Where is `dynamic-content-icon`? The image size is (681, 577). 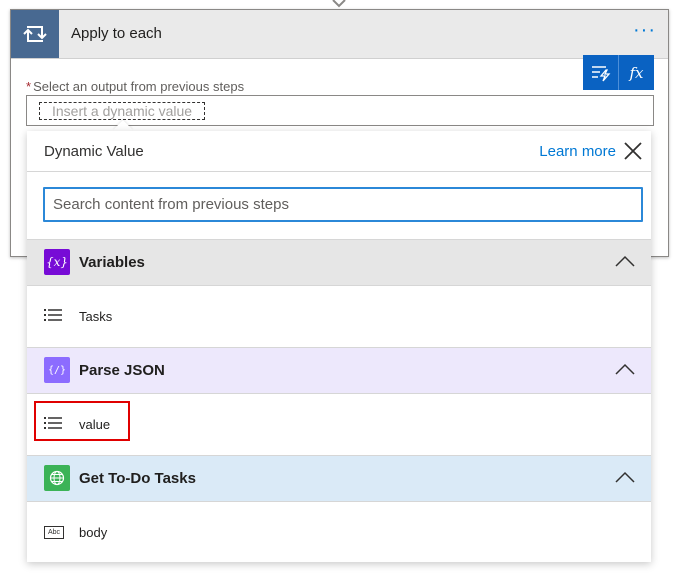 dynamic-content-icon is located at coordinates (600, 73).